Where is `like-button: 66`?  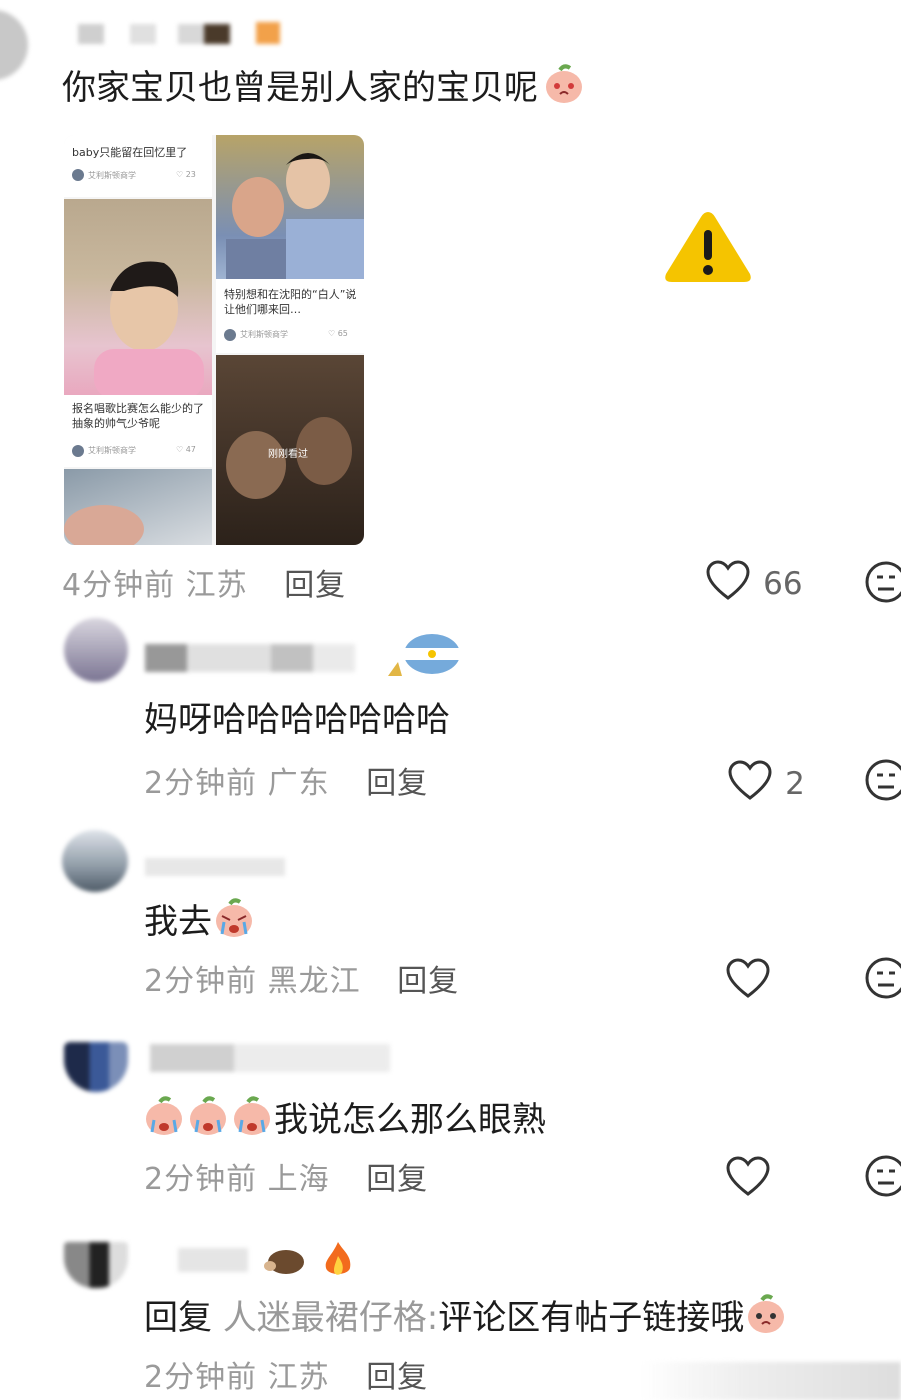
like-button: 66 is located at coordinates (754, 585).